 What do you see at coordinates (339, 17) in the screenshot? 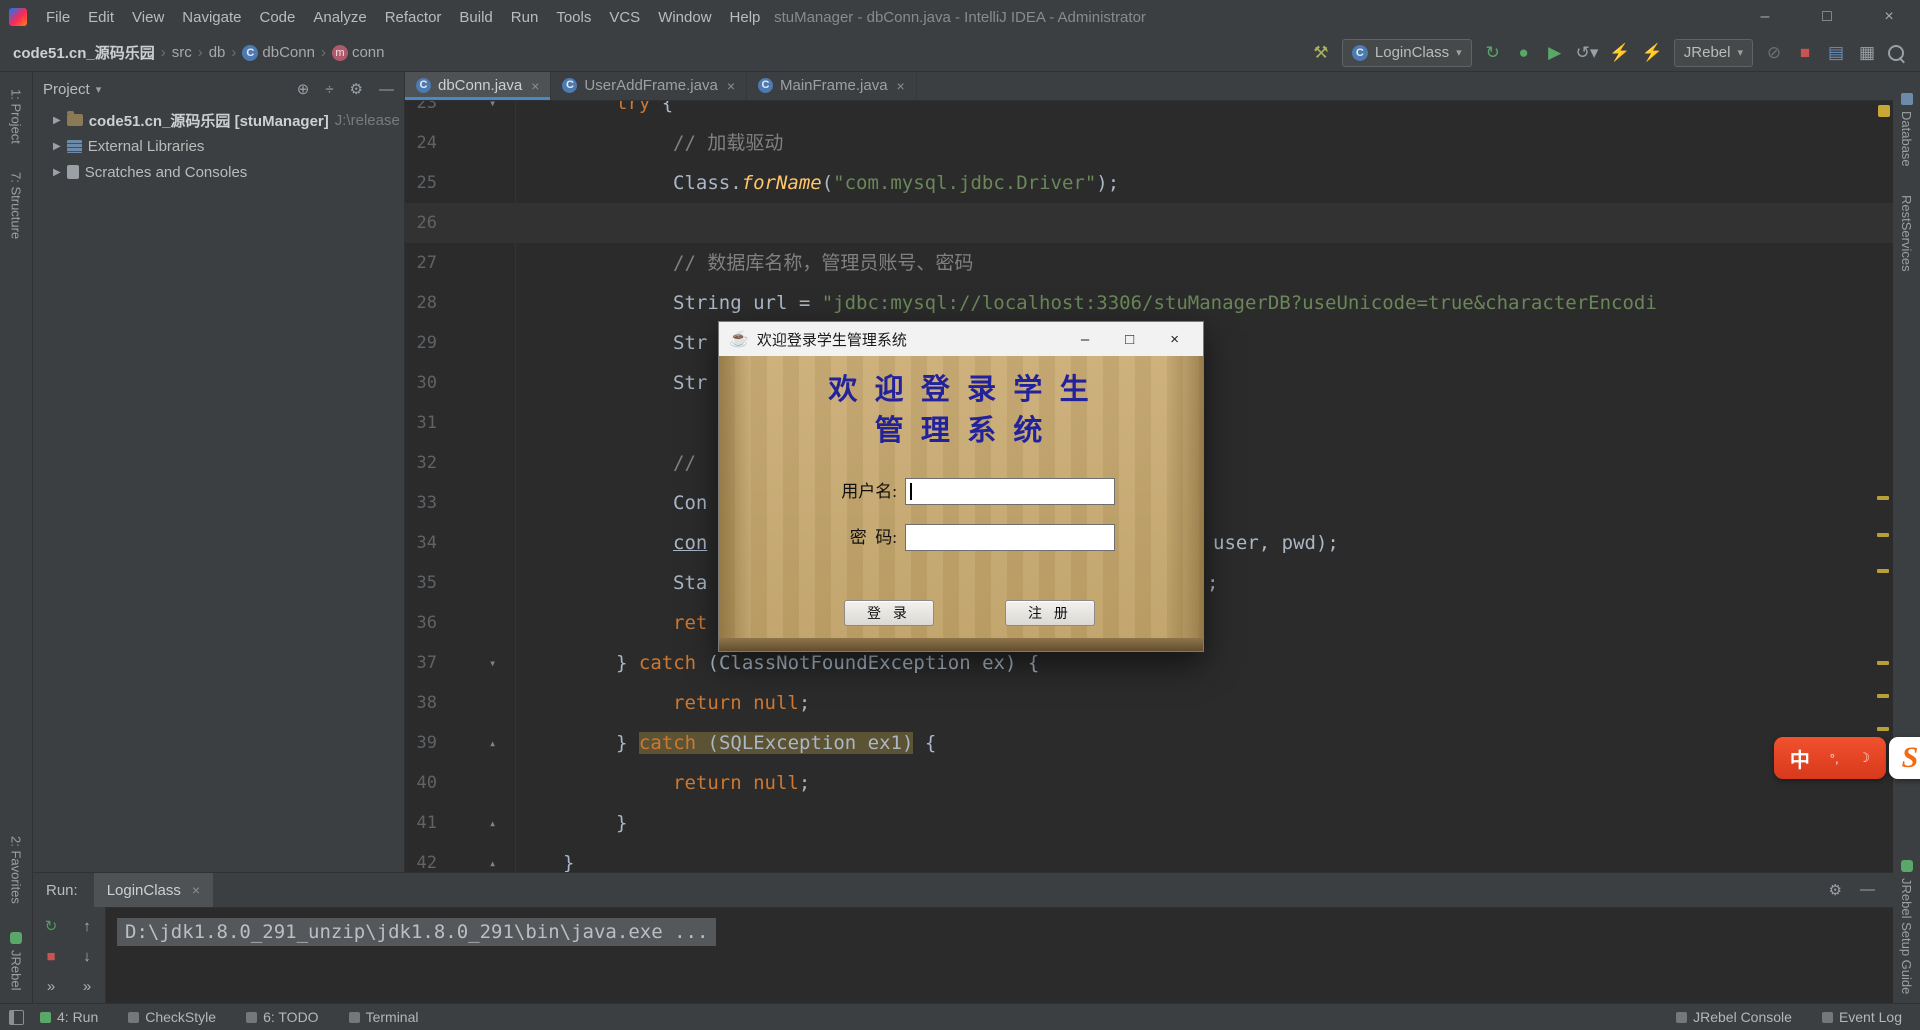
I see `menu-analyze: Analyze` at bounding box center [339, 17].